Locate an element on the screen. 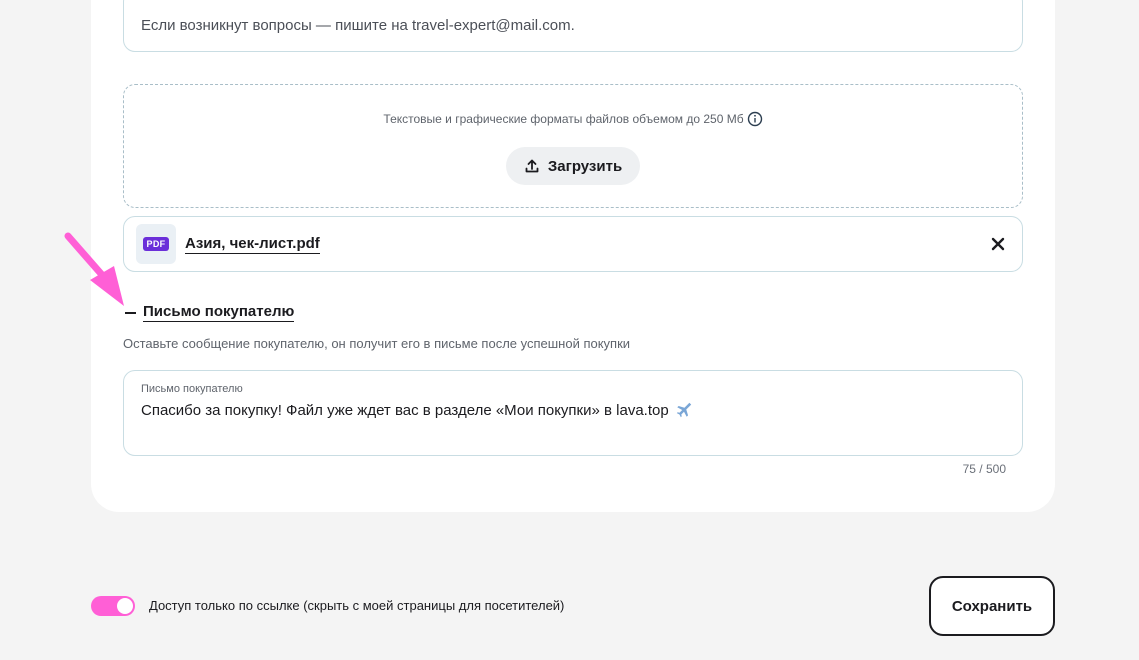 This screenshot has height=660, width=1139. letter-section-title: Письмо покупателю is located at coordinates (219, 312).